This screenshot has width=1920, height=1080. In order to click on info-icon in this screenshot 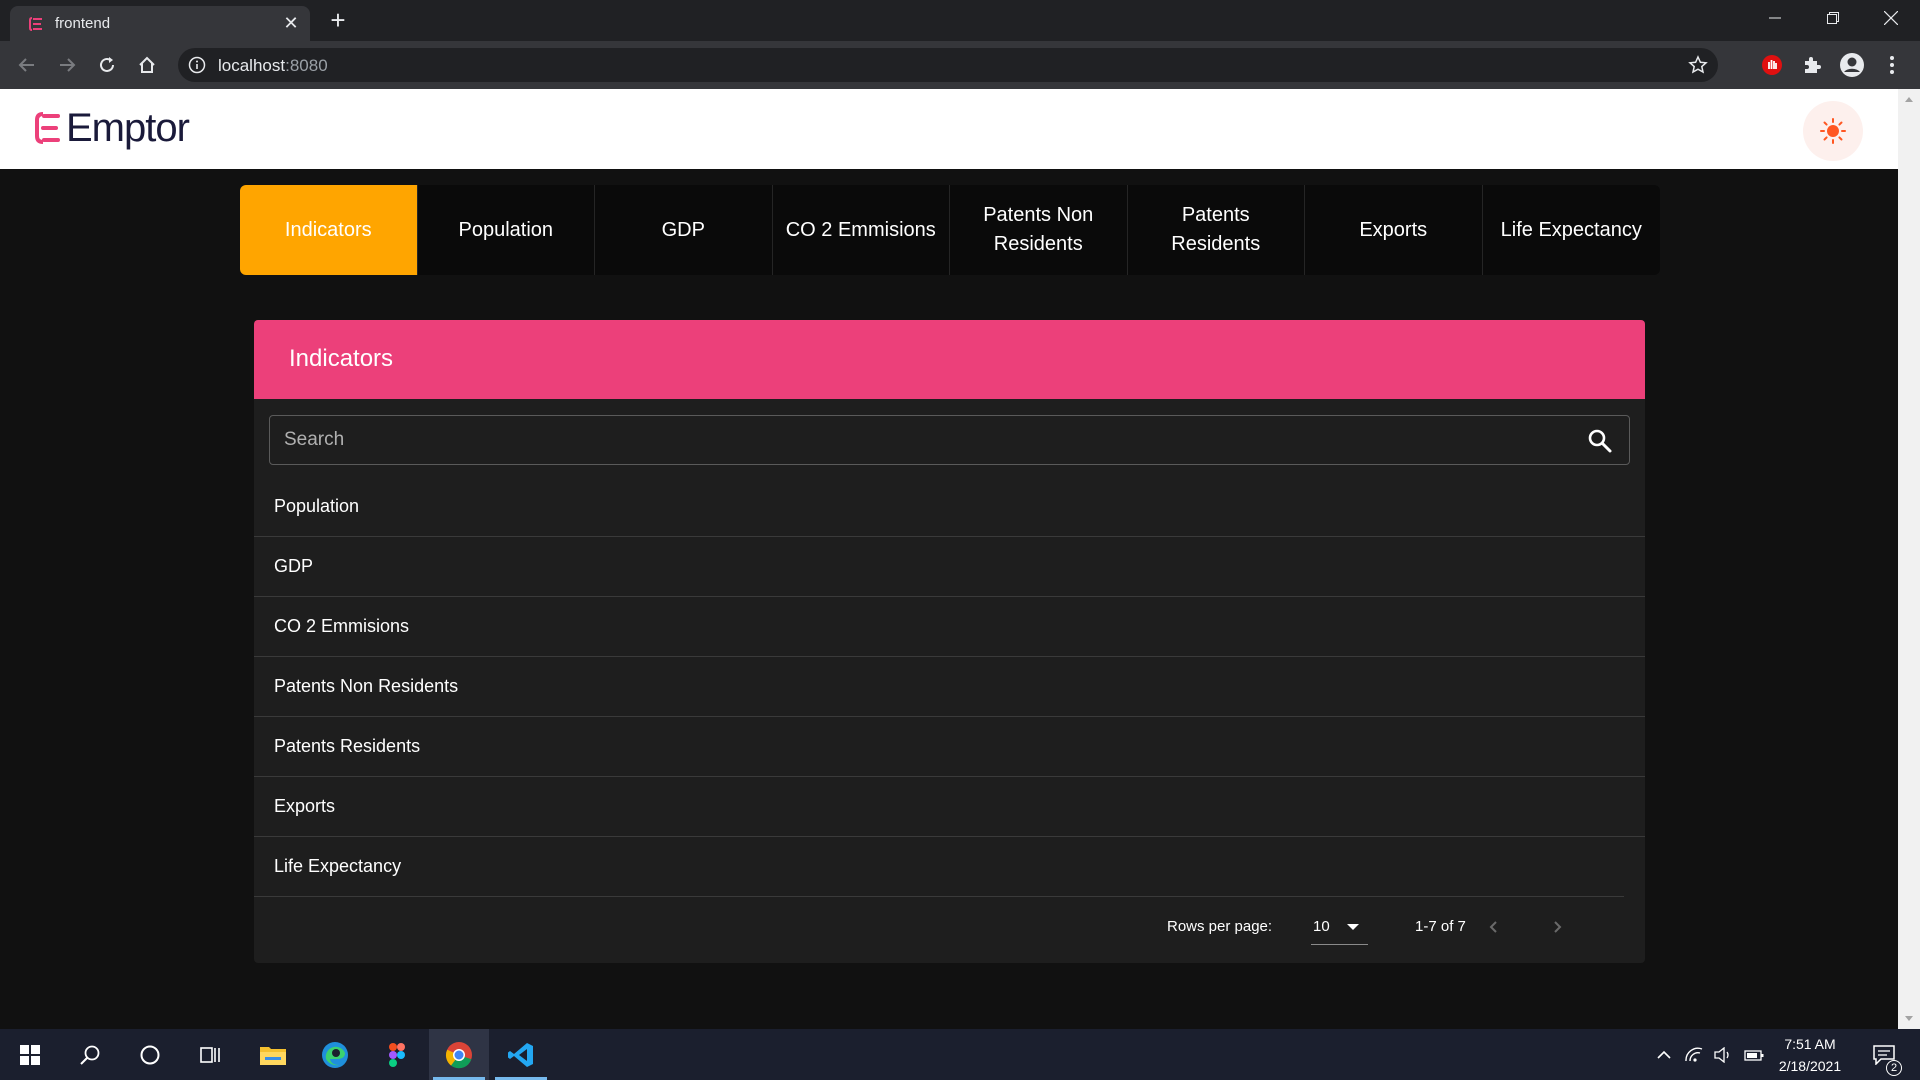, I will do `click(197, 65)`.